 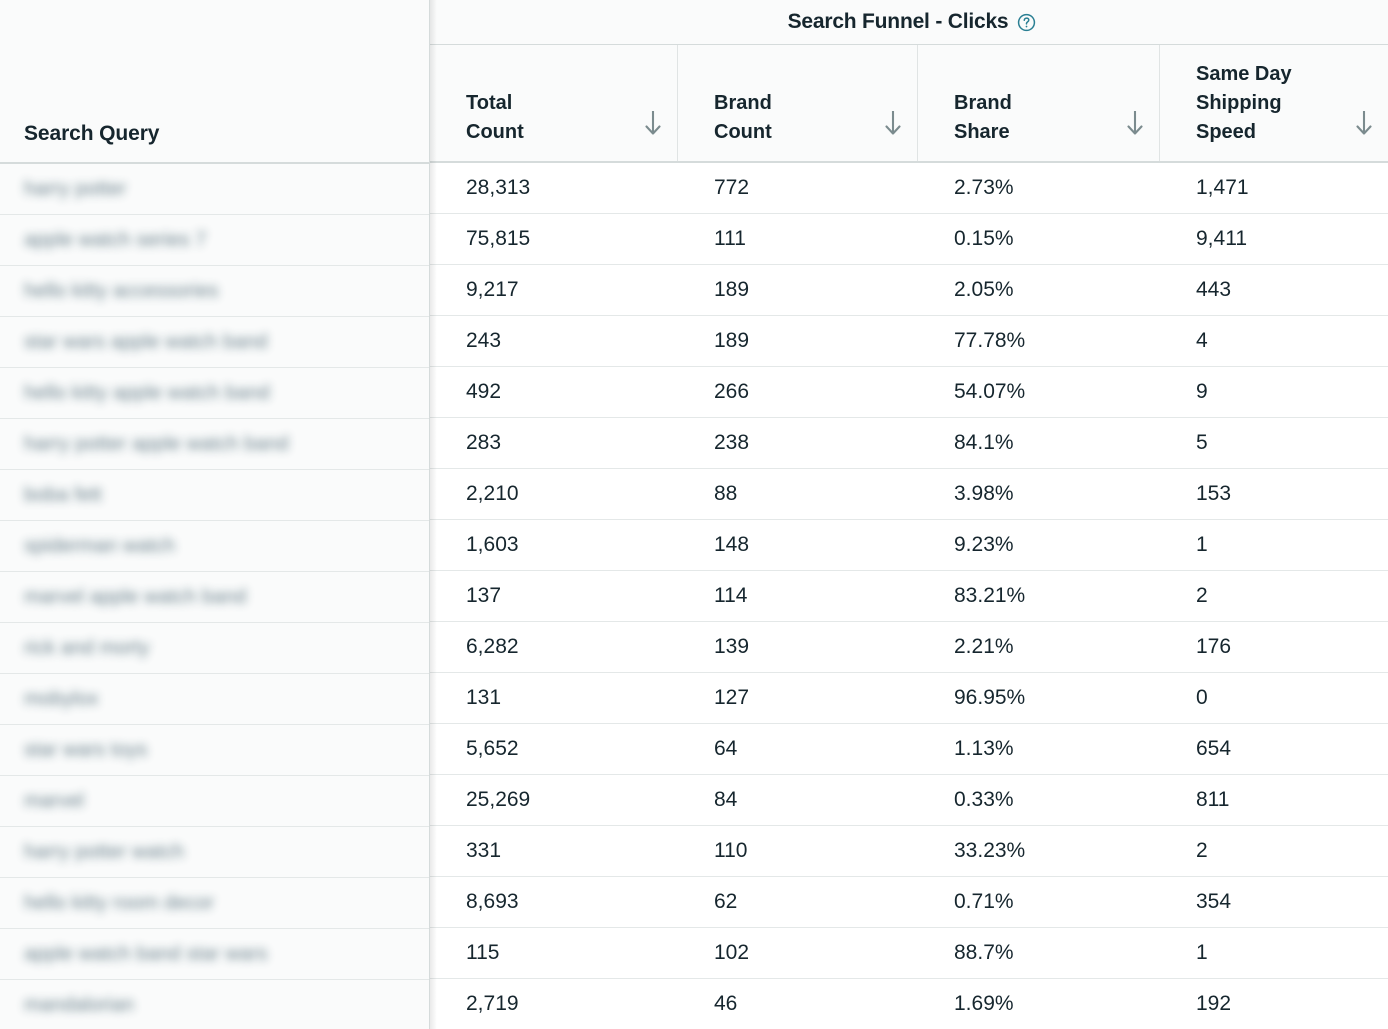 What do you see at coordinates (554, 103) in the screenshot?
I see `column-header-0: Total Count` at bounding box center [554, 103].